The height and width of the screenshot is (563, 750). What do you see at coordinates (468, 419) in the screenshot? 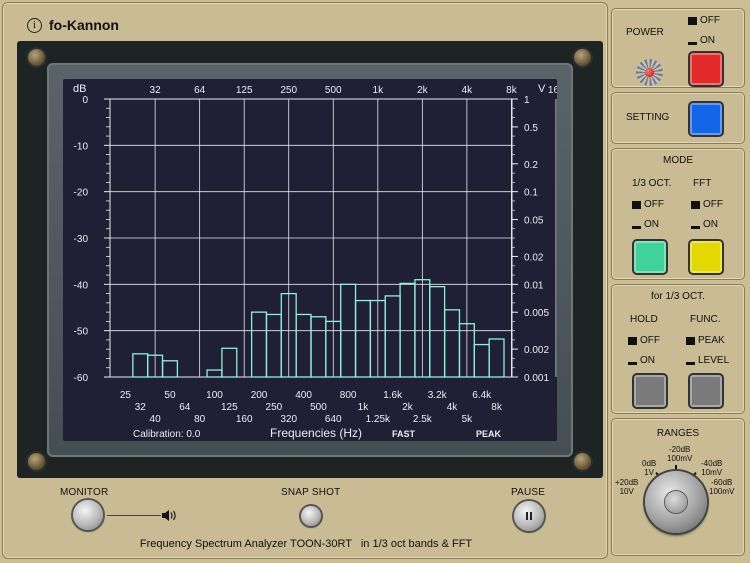
I see `bottom-freq-label: 5k` at bounding box center [468, 419].